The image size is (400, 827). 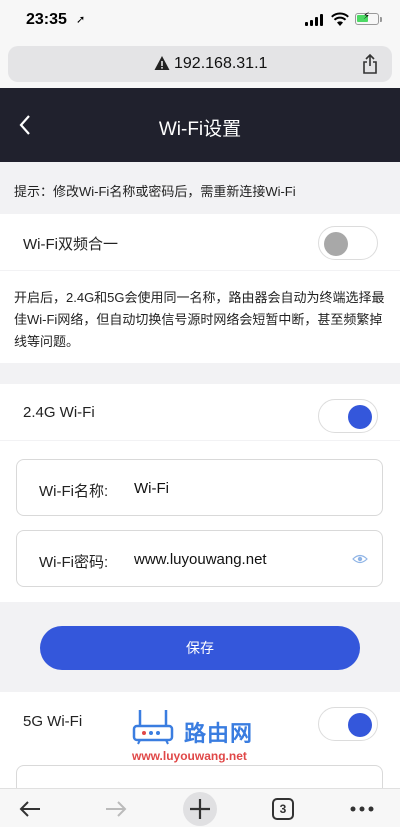 I want to click on wifi-password-value: www.luyouwang.net, so click(x=200, y=559).